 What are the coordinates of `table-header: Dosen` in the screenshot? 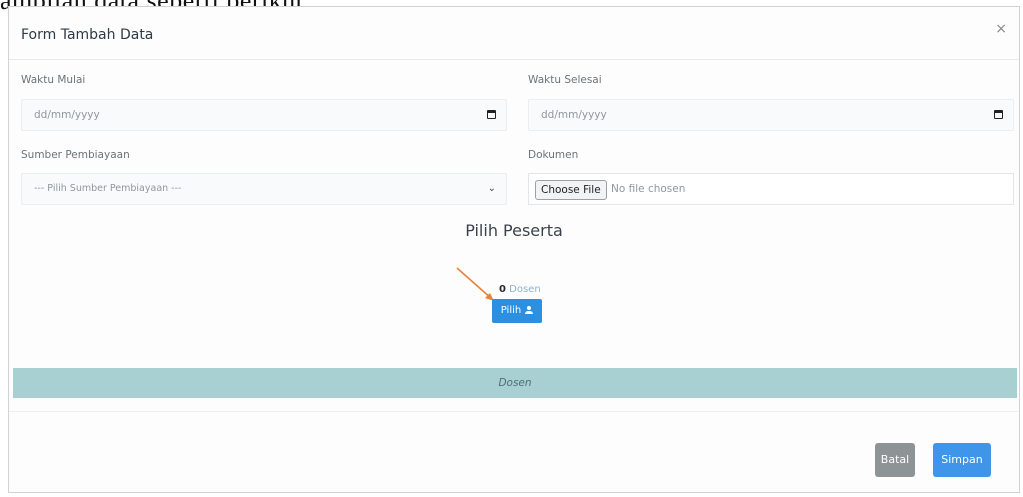 It's located at (515, 383).